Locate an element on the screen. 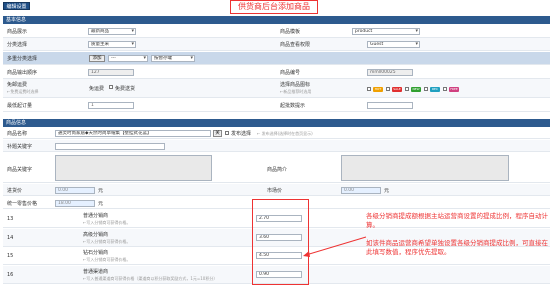 The height and width of the screenshot is (287, 553). note-auto-calc: 各级分销商提成额根据主站运营商设置的提成比例，程序自动计算。 is located at coordinates (457, 220).